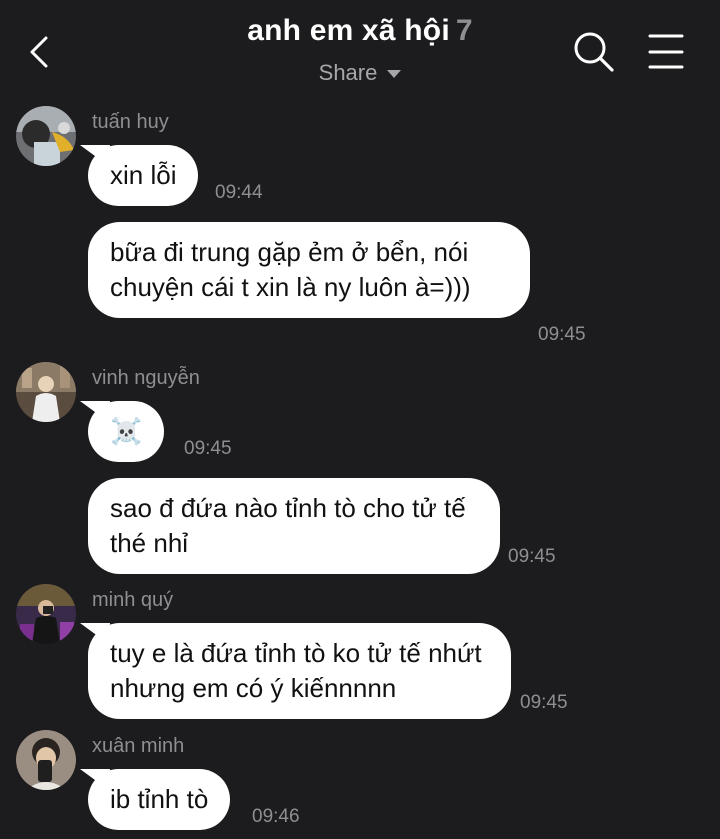 This screenshot has height=839, width=720. I want to click on menu-button, so click(666, 52).